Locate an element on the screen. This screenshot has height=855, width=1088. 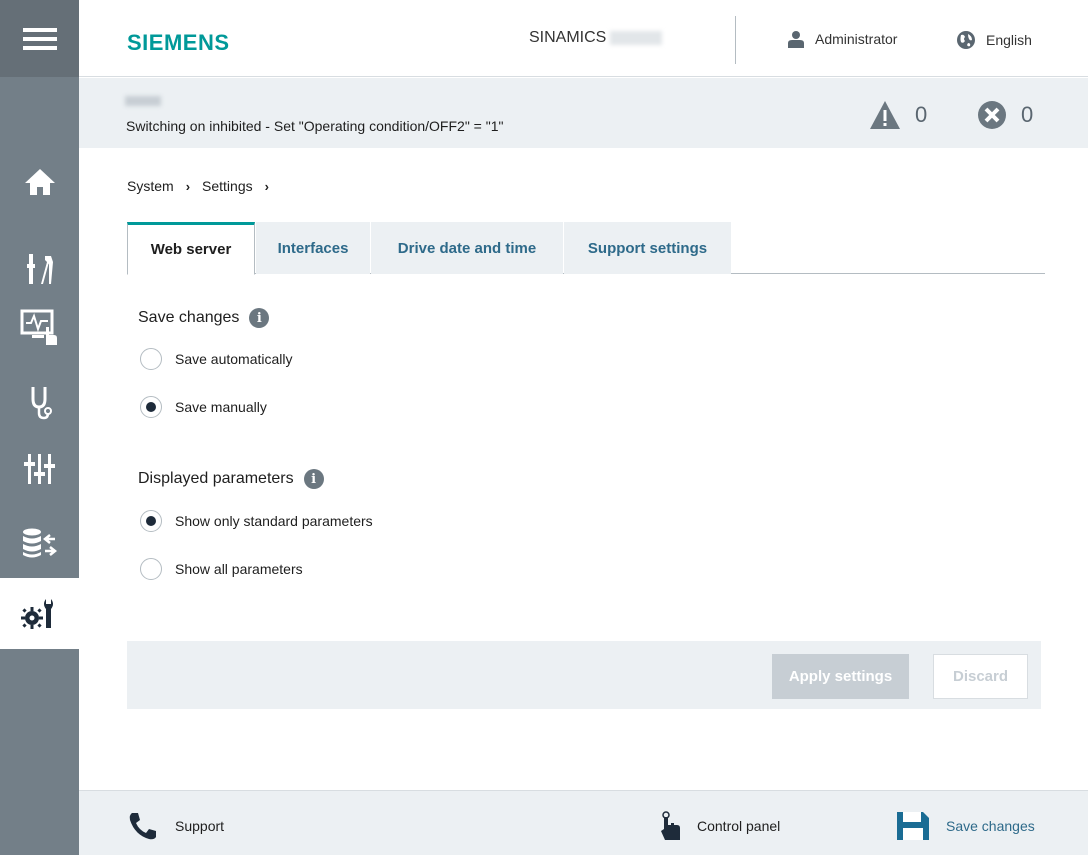
radio-save-automatically: Save automatically is located at coordinates (216, 359).